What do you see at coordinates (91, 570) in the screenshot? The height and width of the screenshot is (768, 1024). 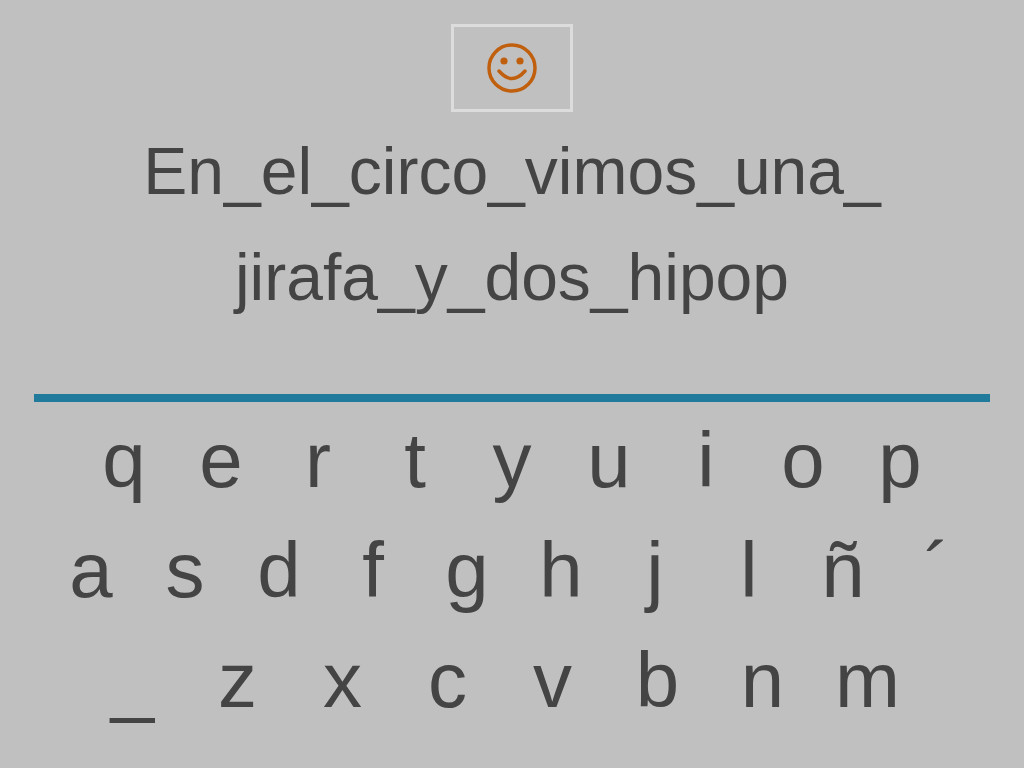 I see `letter-key: a` at bounding box center [91, 570].